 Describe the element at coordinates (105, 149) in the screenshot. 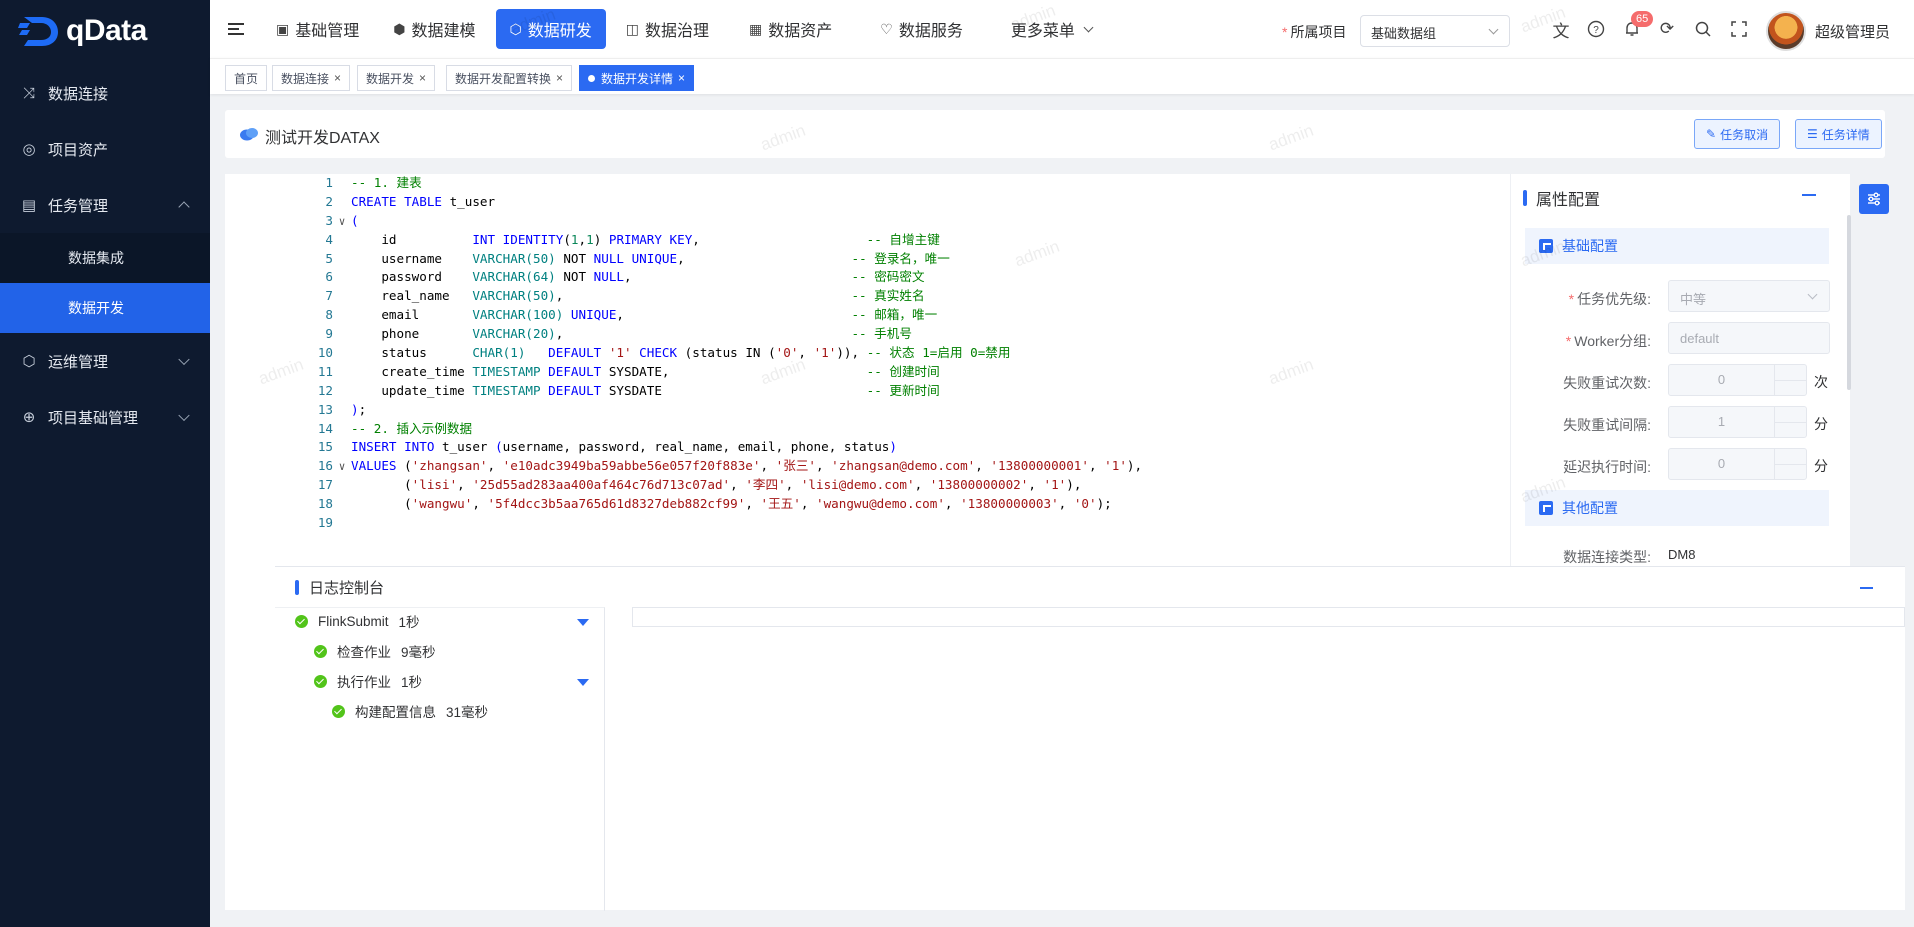

I see `sidebar-item-project-assets: ◎ 项目资产` at that location.